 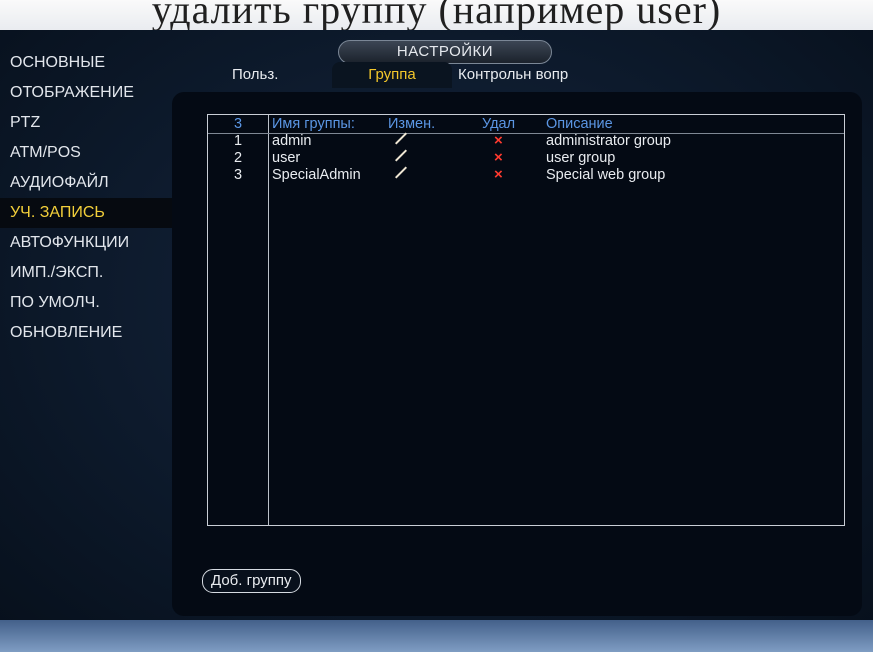 What do you see at coordinates (513, 75) in the screenshot?
I see `tab-security-questions: Контрольн вопр` at bounding box center [513, 75].